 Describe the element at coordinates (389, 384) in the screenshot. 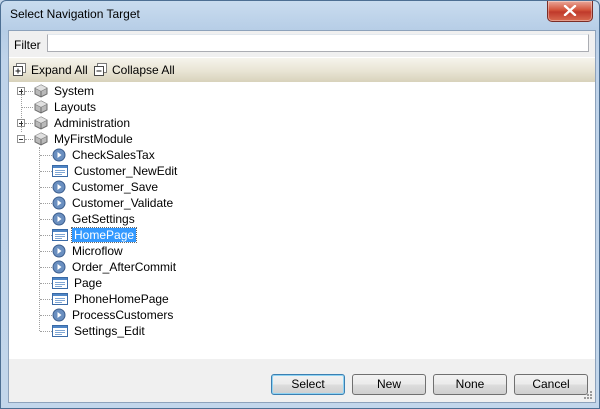

I see `new-button: New` at that location.